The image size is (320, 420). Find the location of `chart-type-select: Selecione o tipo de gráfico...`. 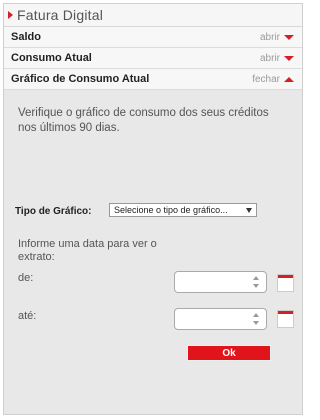

chart-type-select: Selecione o tipo de gráfico... is located at coordinates (183, 210).